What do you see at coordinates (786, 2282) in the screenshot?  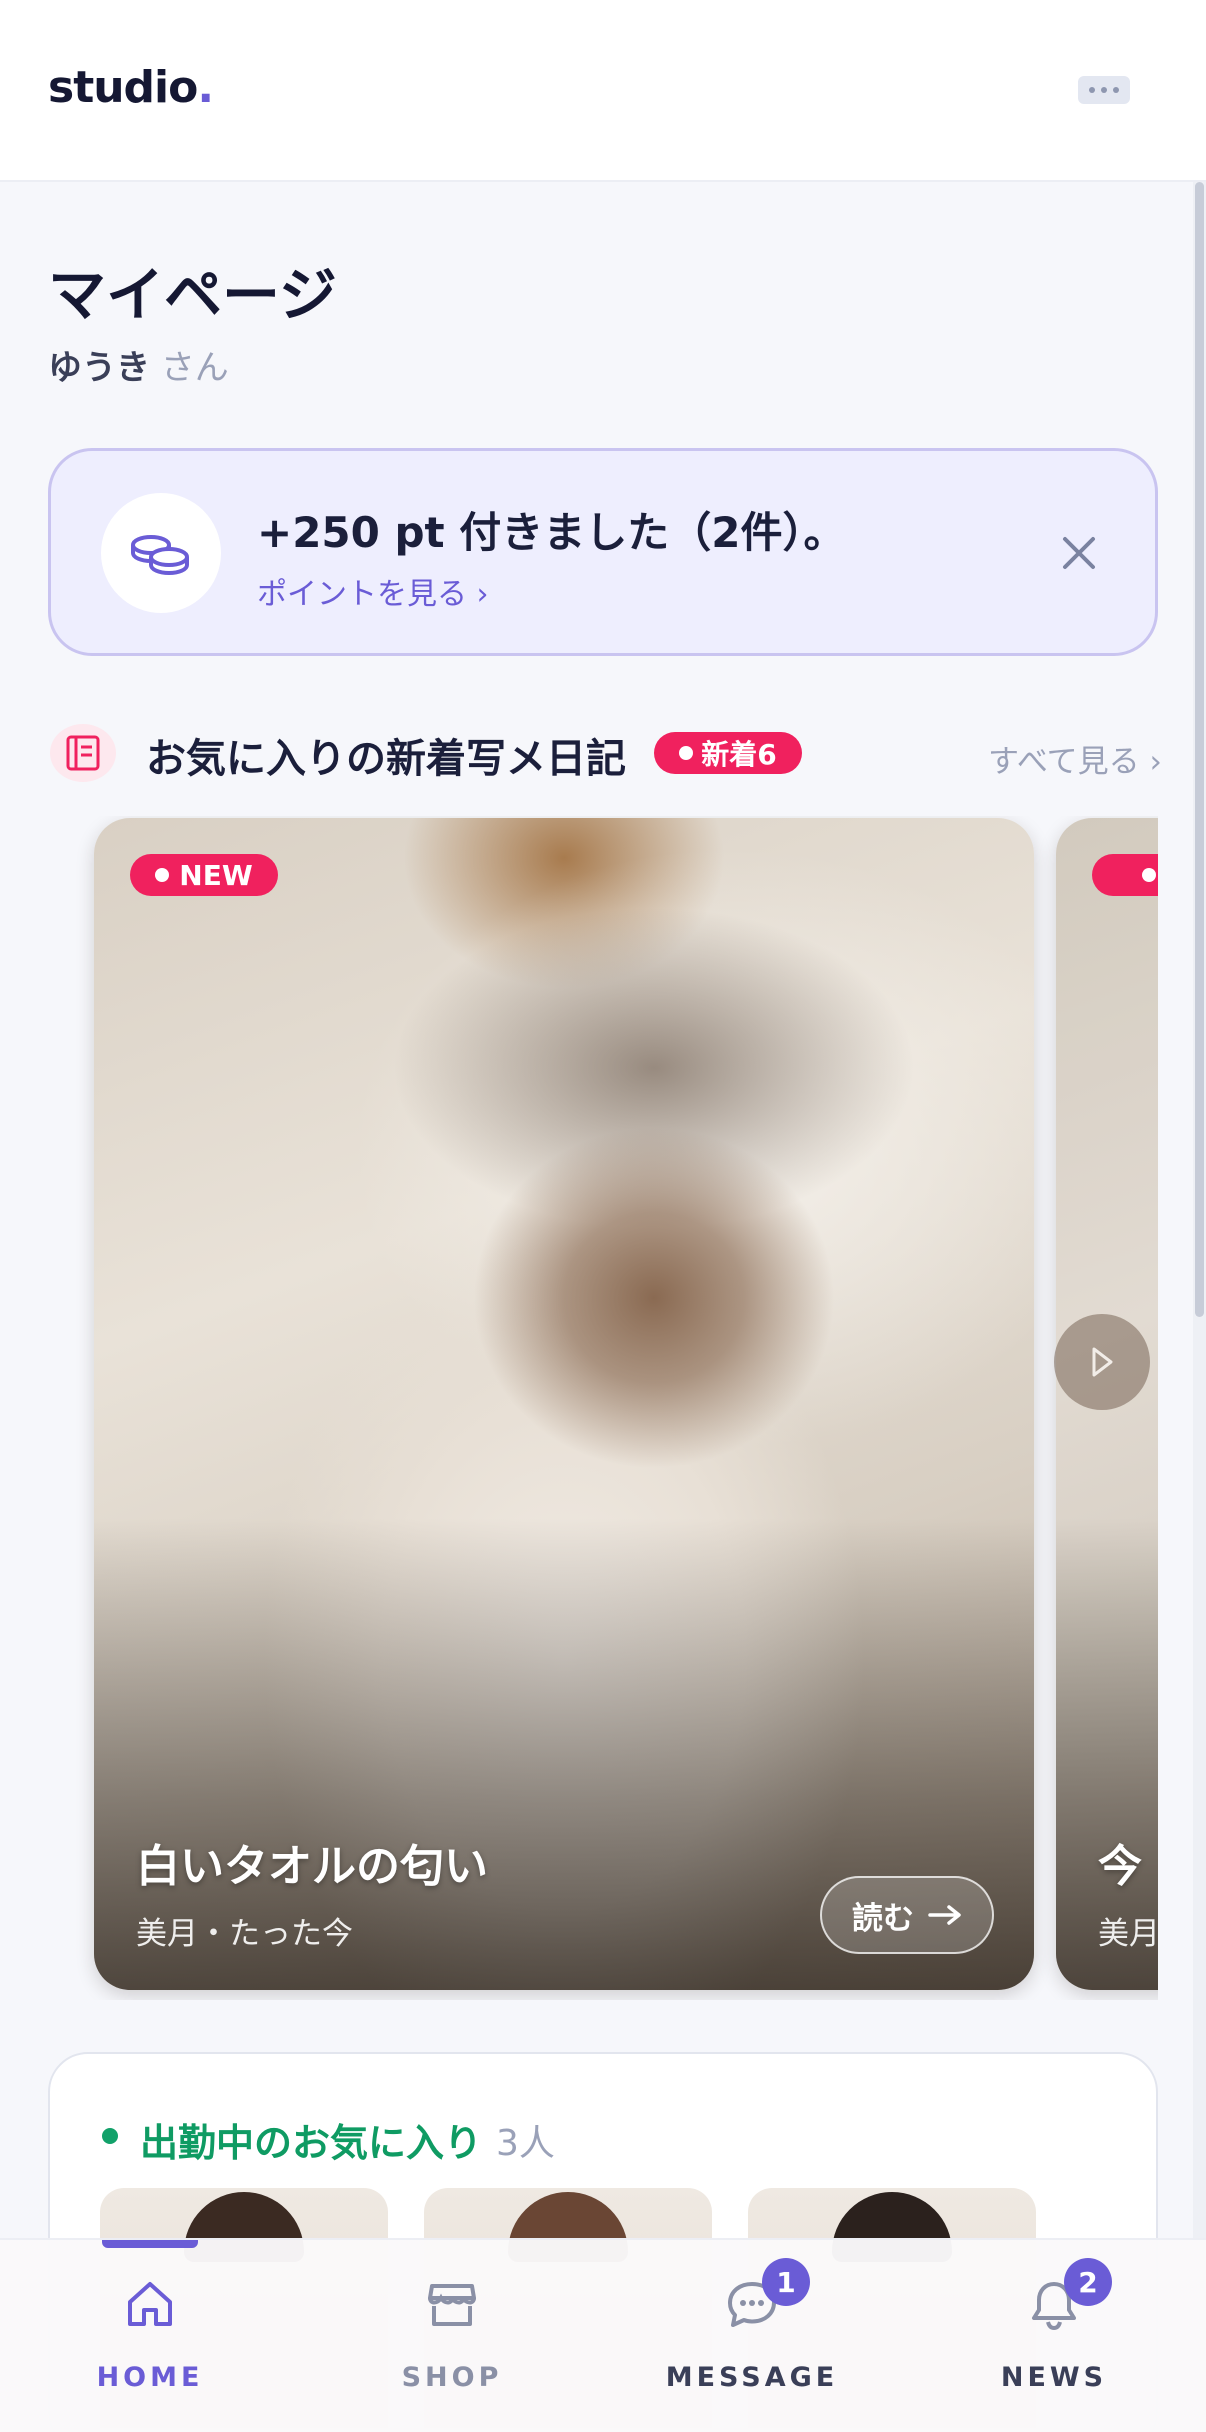 I see `message-count-badge: 1` at bounding box center [786, 2282].